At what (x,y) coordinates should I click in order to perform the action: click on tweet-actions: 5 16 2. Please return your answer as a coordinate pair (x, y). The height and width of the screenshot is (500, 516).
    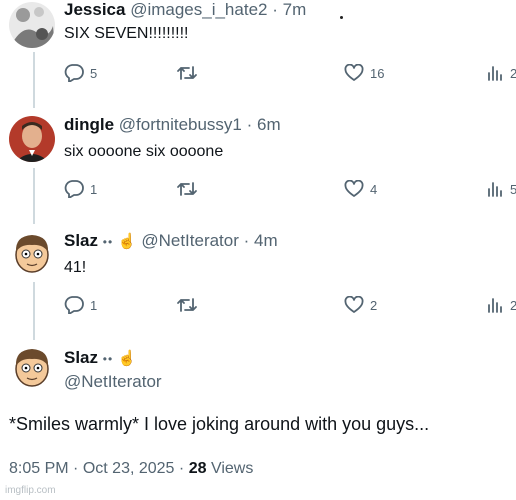
    Looking at the image, I should click on (290, 75).